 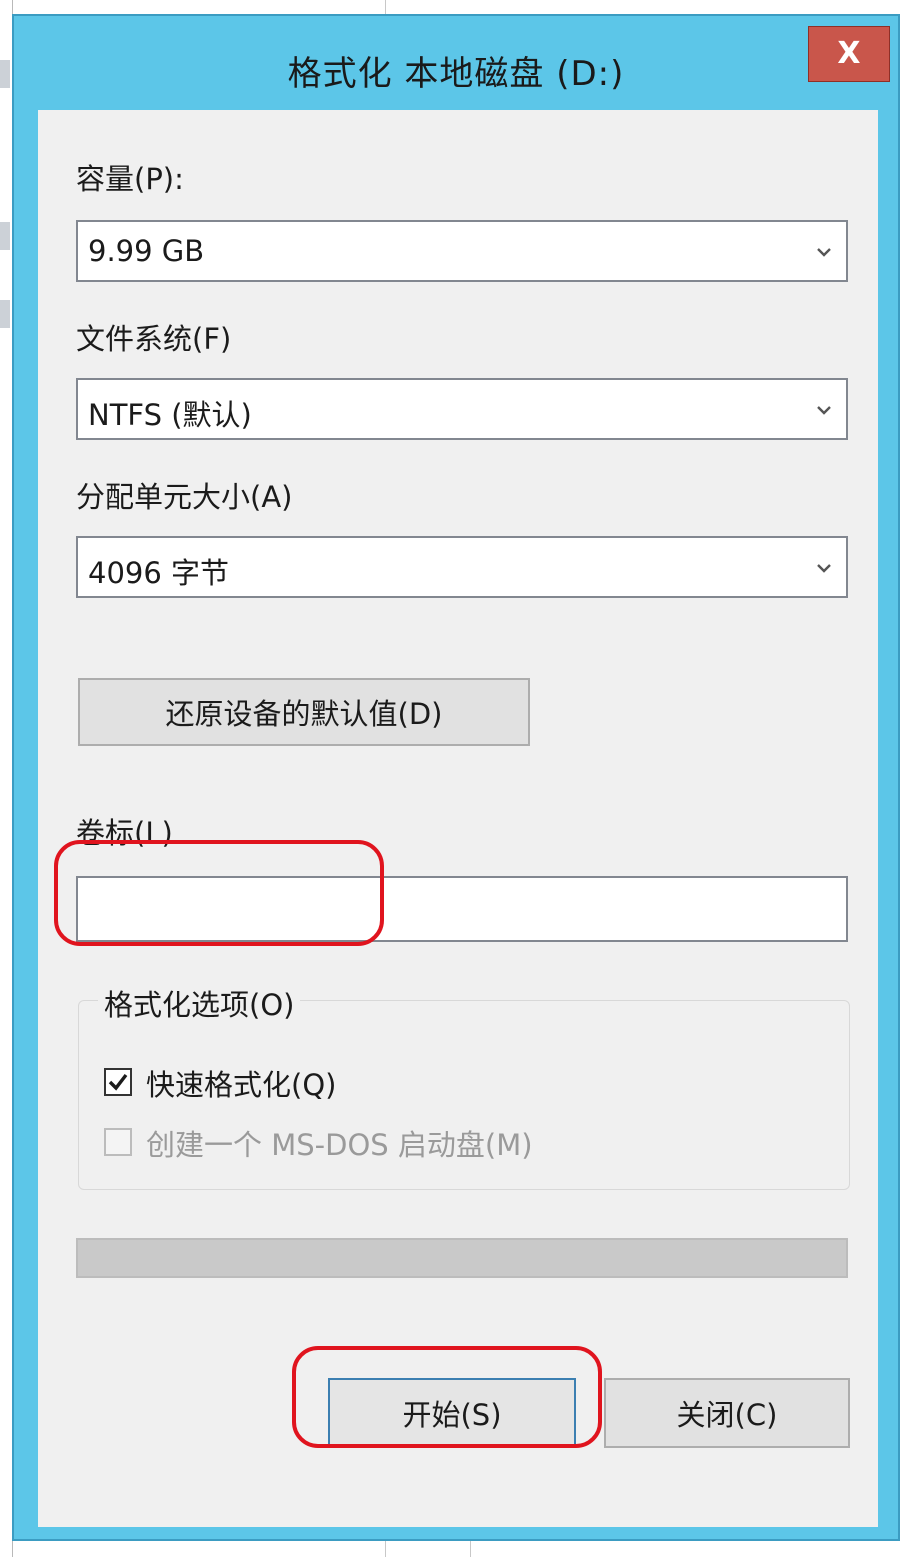 I want to click on allocation-value: 4096 字节, so click(x=159, y=573).